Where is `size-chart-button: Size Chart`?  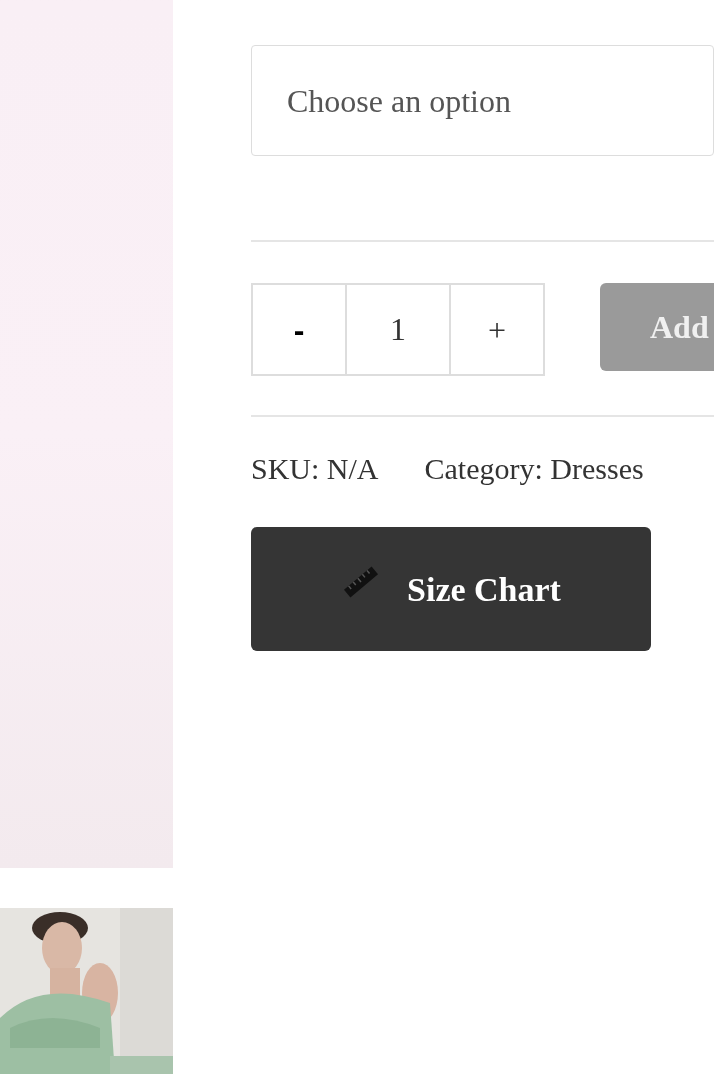 size-chart-button: Size Chart is located at coordinates (451, 589).